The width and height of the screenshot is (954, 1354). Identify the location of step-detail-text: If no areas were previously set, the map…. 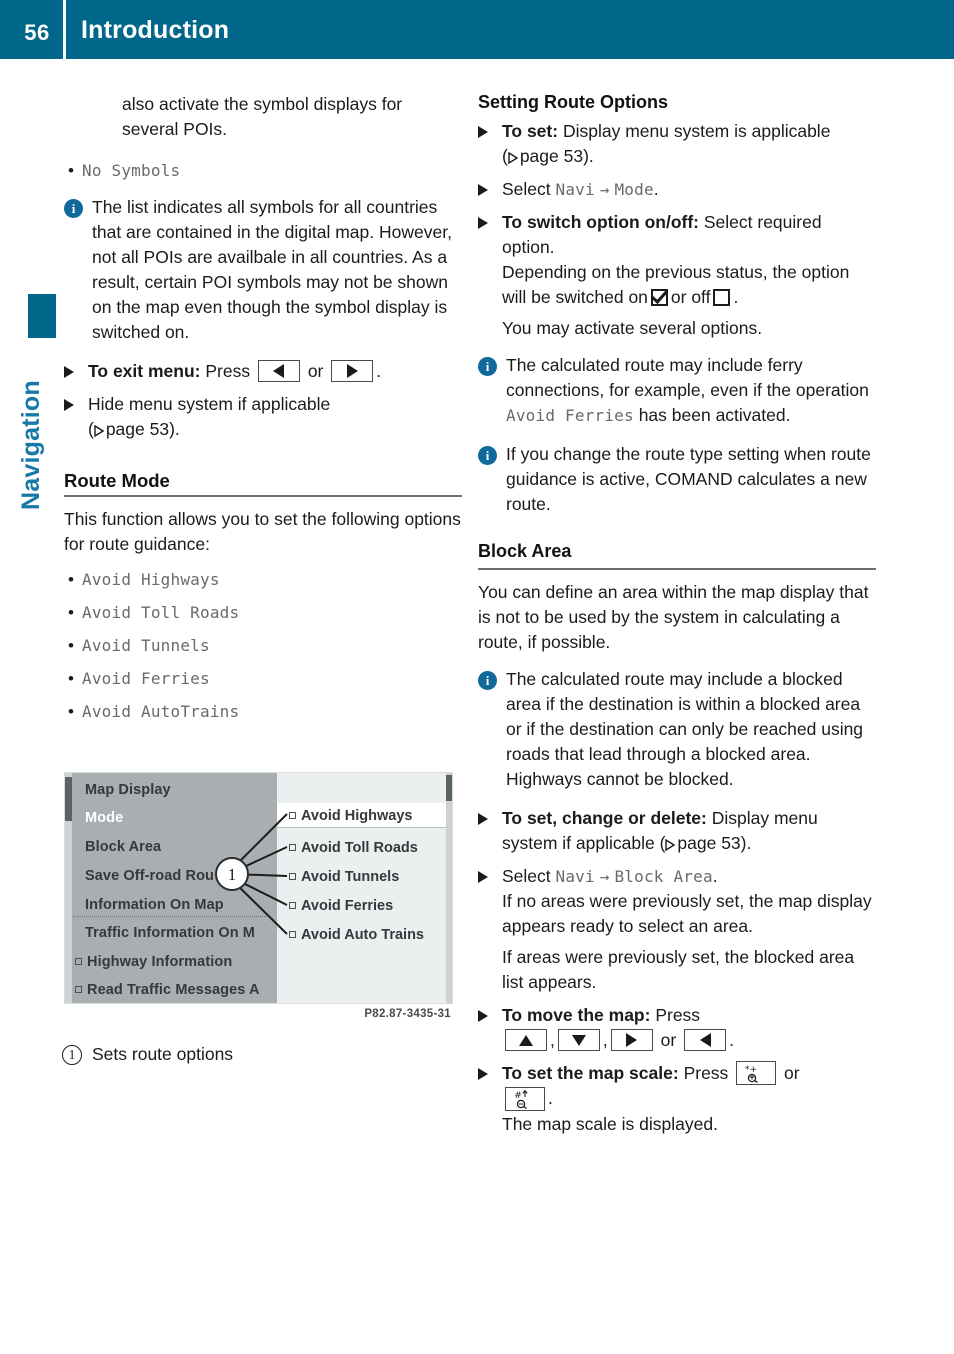
(687, 913).